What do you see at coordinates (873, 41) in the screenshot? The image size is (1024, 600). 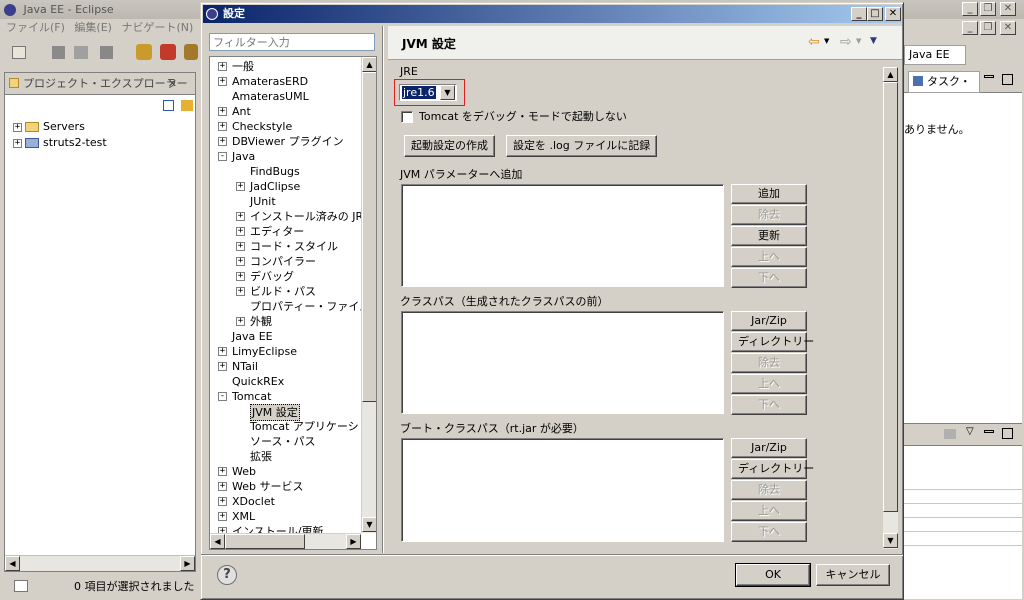 I see `view-menu-icon: ▼` at bounding box center [873, 41].